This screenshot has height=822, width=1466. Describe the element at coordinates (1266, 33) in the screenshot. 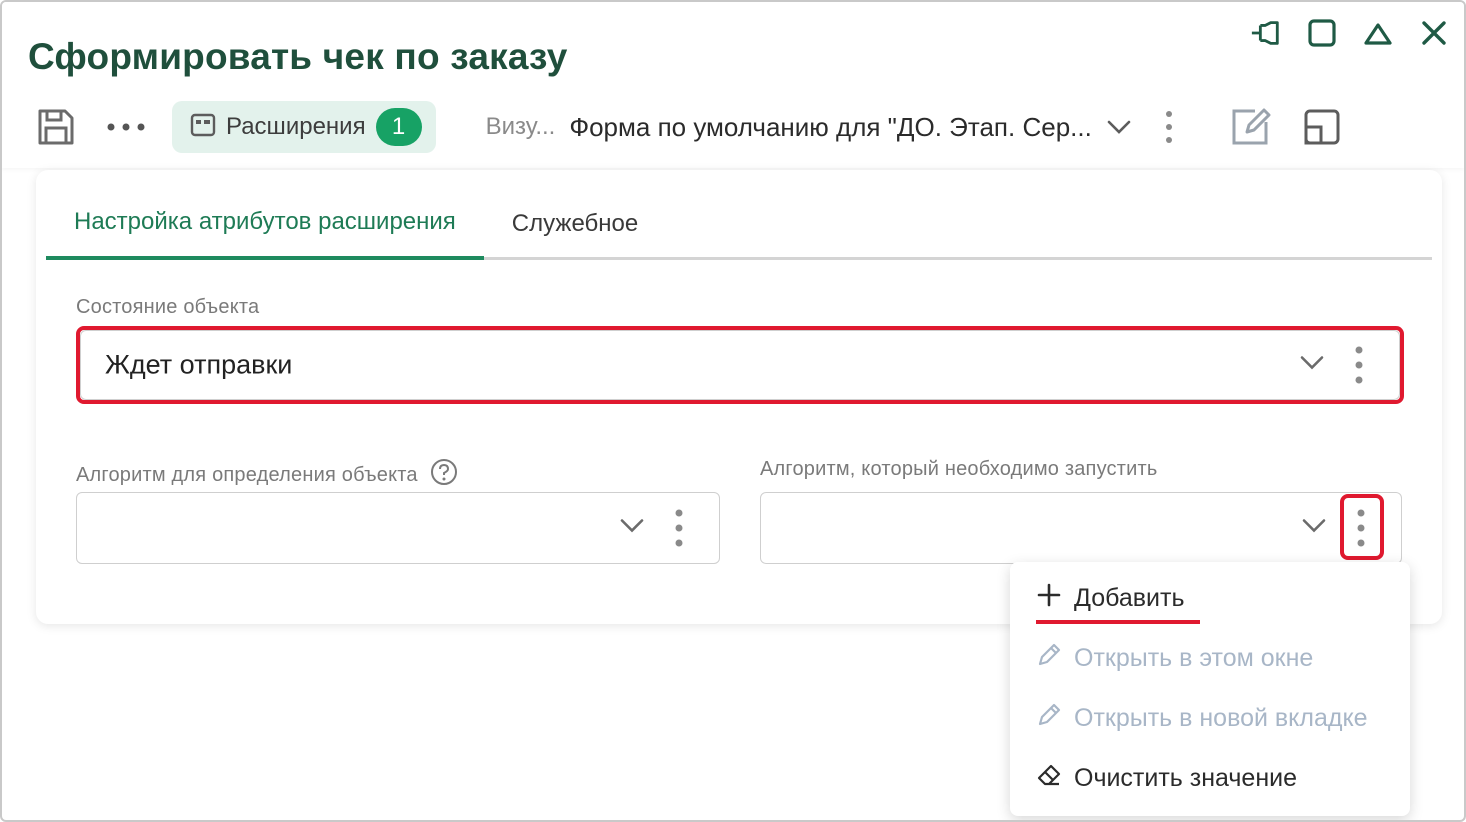

I see `pin-icon` at that location.